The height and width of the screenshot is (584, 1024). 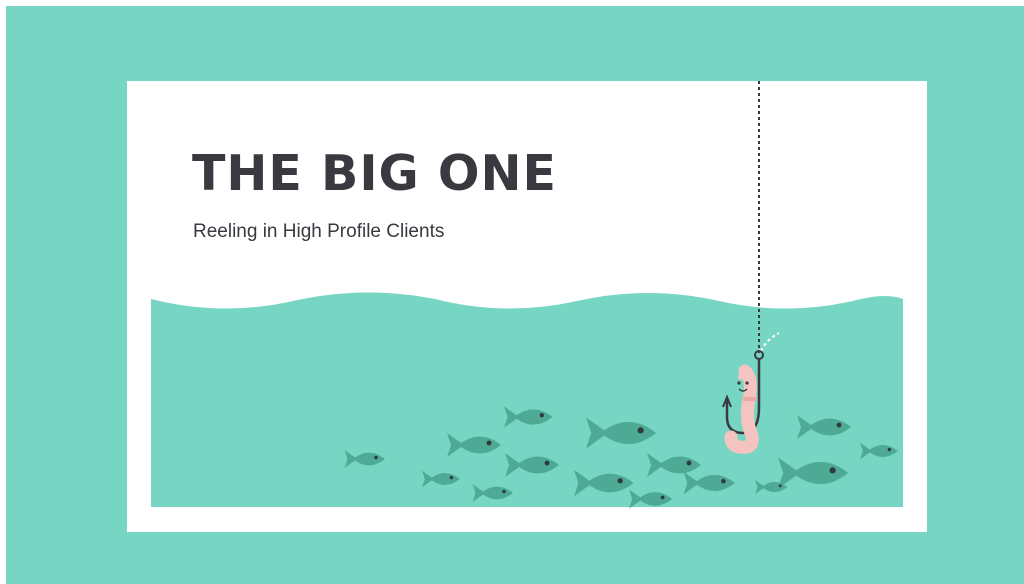 I want to click on slide-subtitle: Reeling in High Profile Clients, so click(x=319, y=231).